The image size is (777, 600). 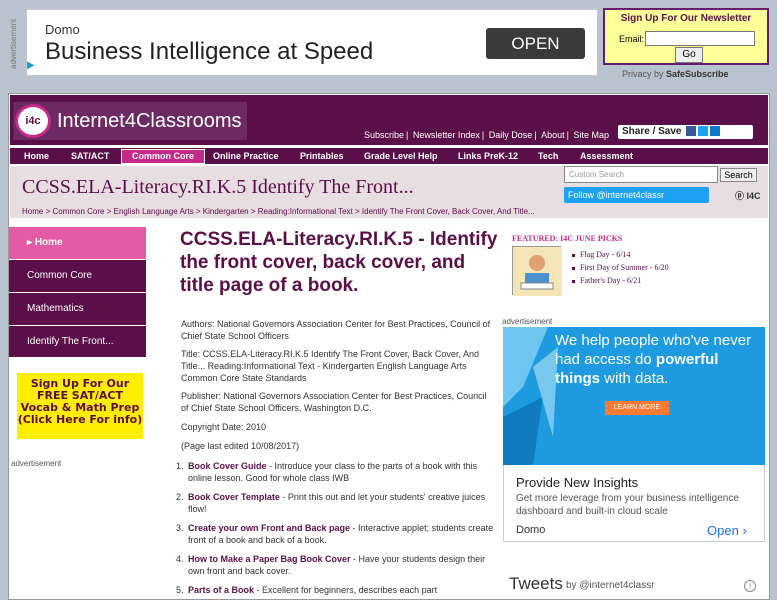 What do you see at coordinates (643, 74) in the screenshot?
I see `privacy-by-label: Privacy by` at bounding box center [643, 74].